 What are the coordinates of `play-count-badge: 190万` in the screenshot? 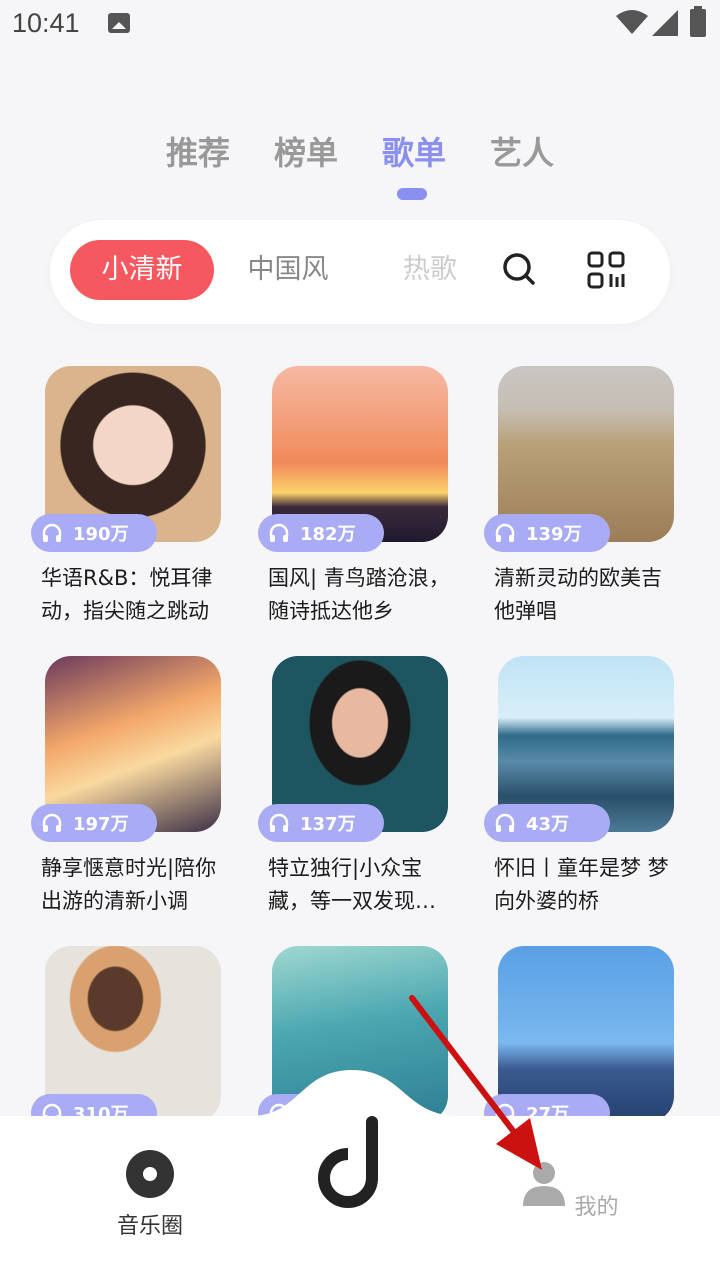 It's located at (94, 533).